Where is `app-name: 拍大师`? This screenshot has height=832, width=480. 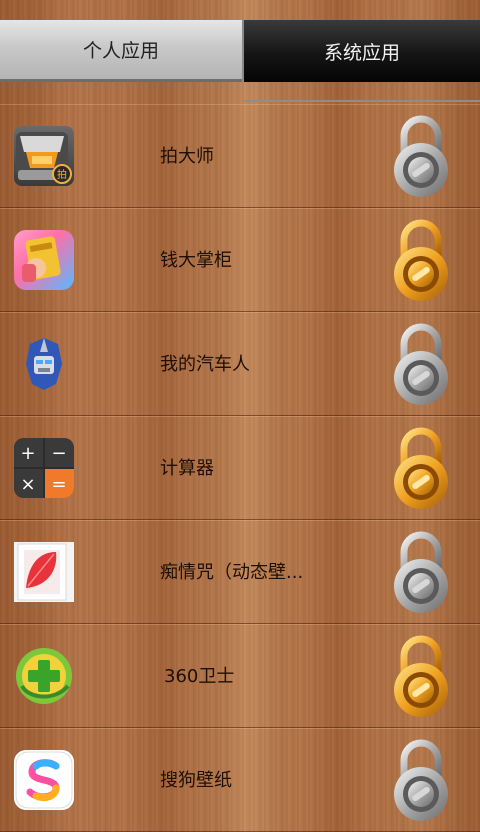 app-name: 拍大师 is located at coordinates (187, 156).